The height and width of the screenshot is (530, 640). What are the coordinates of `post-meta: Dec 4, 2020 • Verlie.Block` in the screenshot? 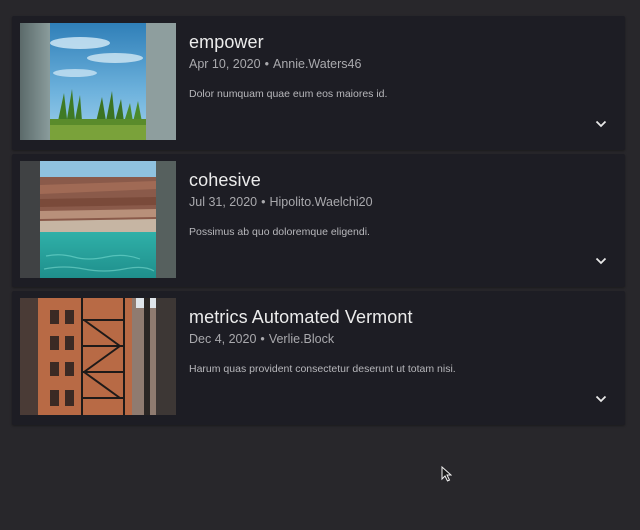 It's located at (261, 339).